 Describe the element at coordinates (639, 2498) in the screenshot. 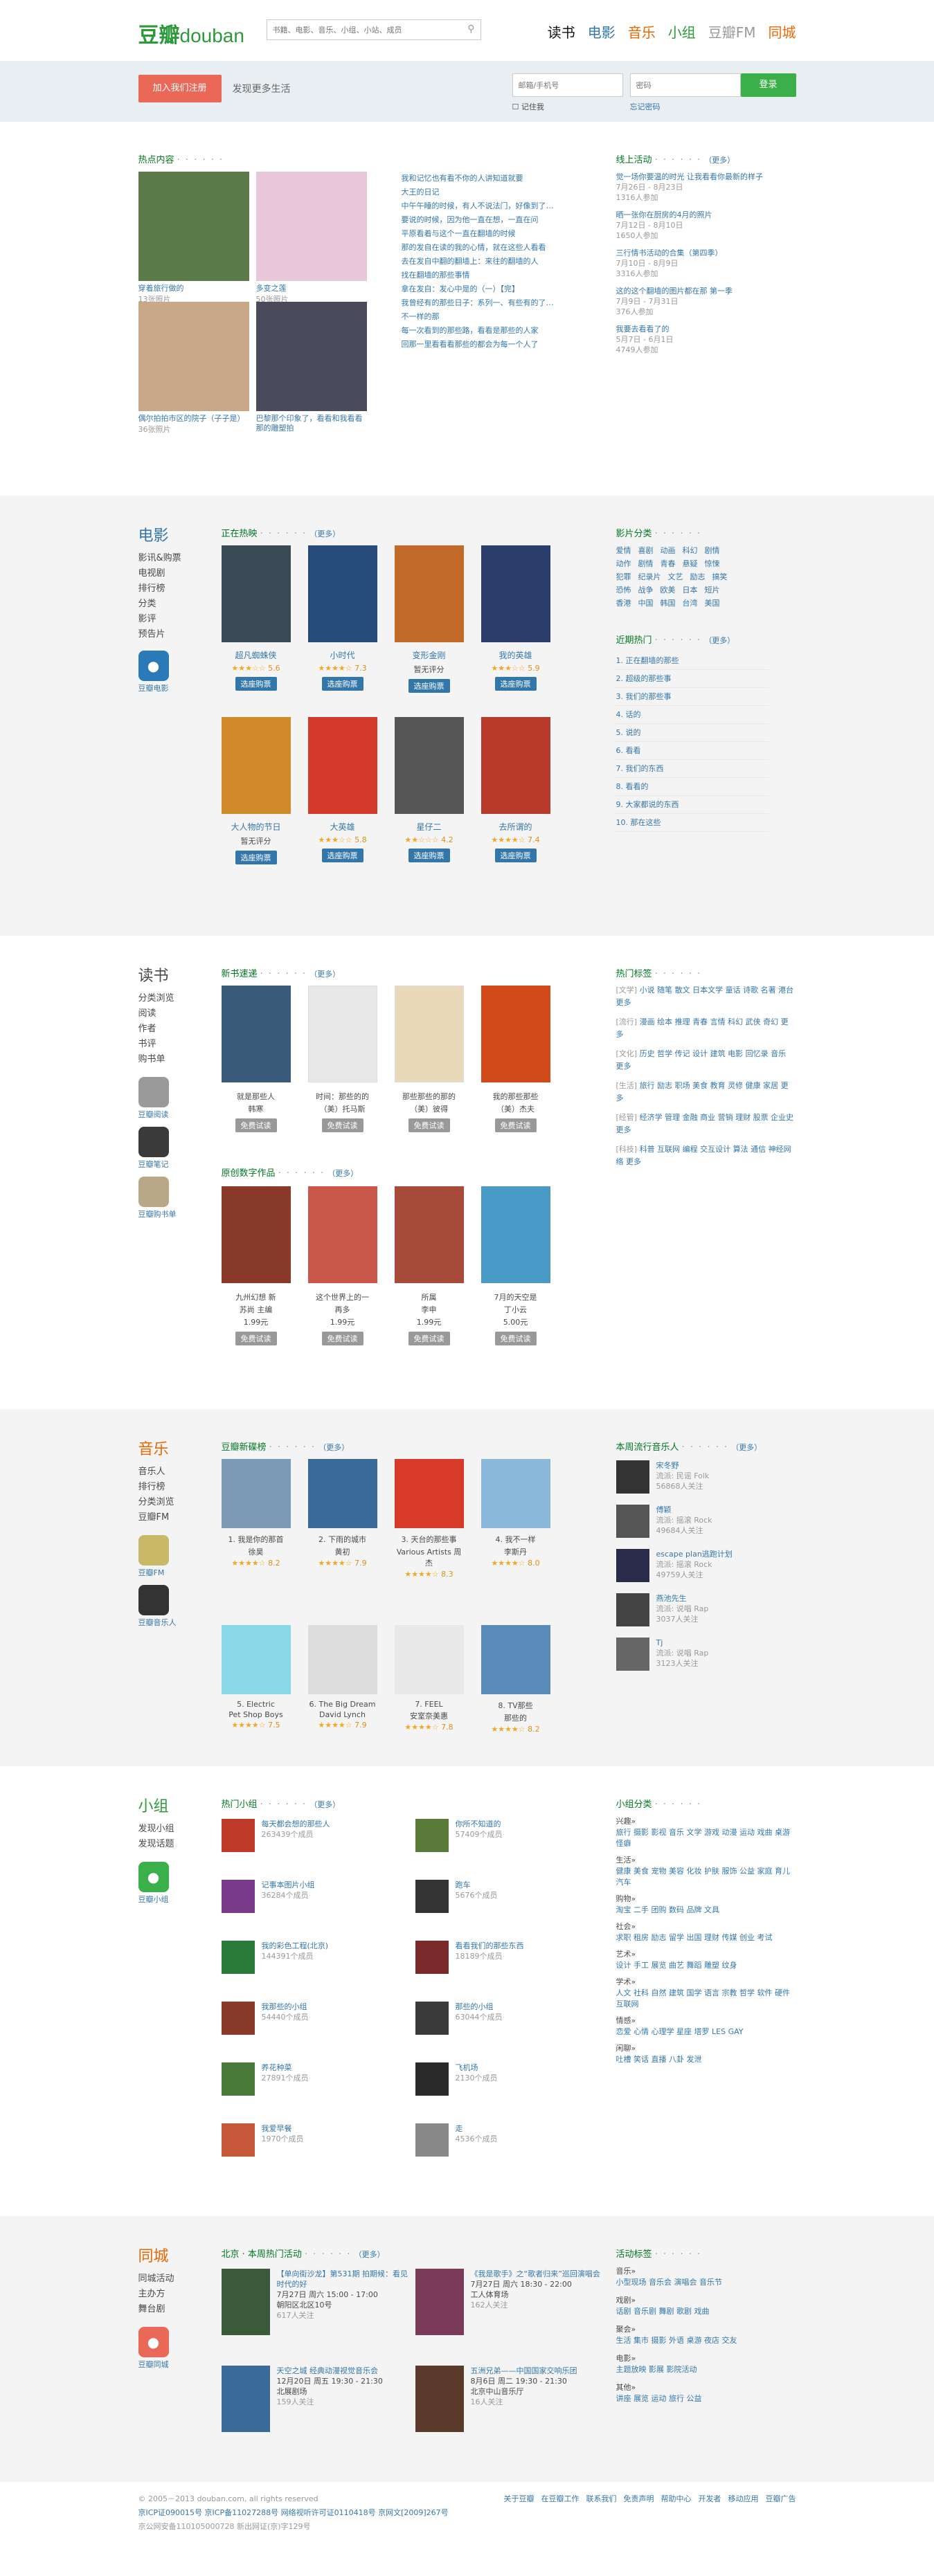

I see `footer-link: 免责声明` at that location.